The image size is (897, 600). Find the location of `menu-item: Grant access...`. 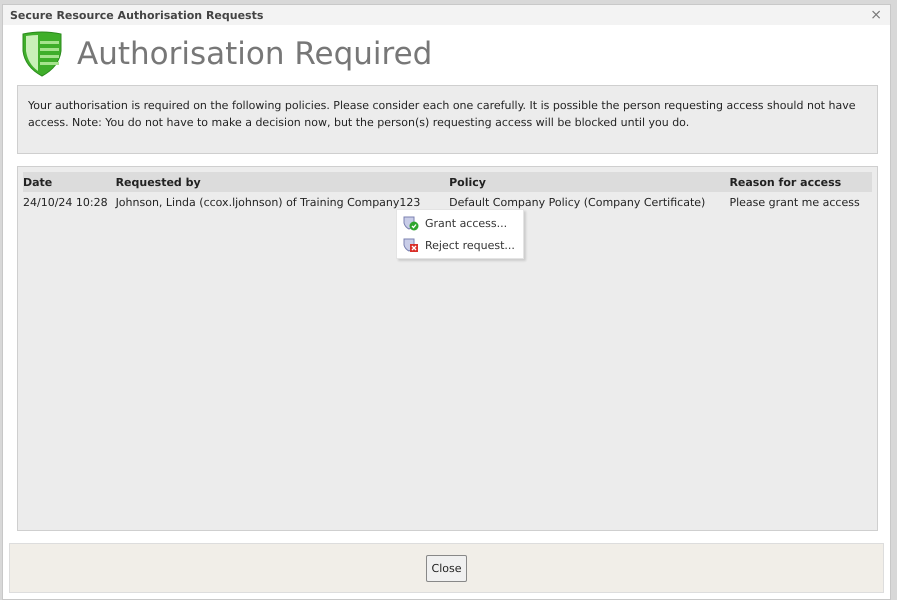

menu-item: Grant access... is located at coordinates (460, 223).